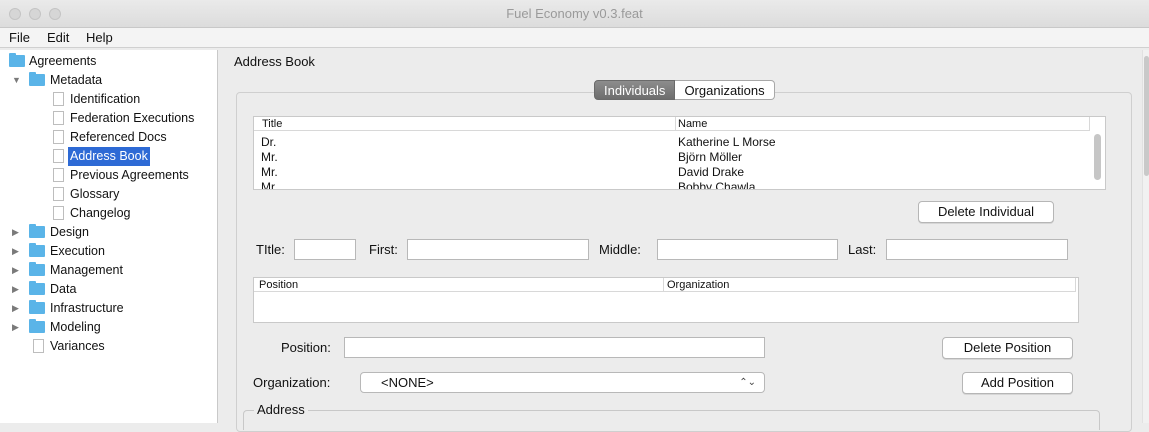 The height and width of the screenshot is (432, 1149). Describe the element at coordinates (108, 289) in the screenshot. I see `tree-item-data: ▶ Data` at that location.